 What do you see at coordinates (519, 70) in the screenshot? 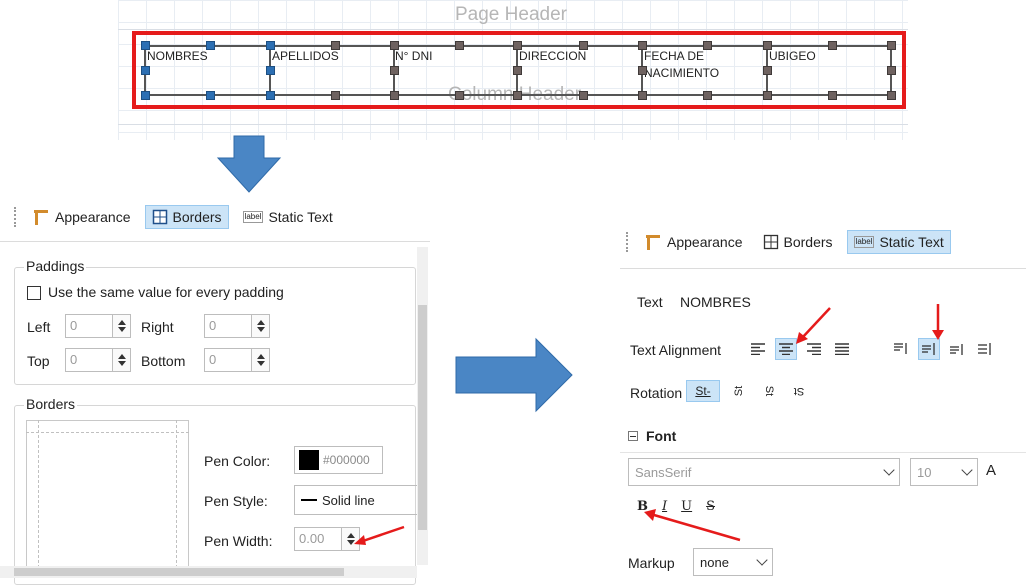
I see `selection-highlight` at bounding box center [519, 70].